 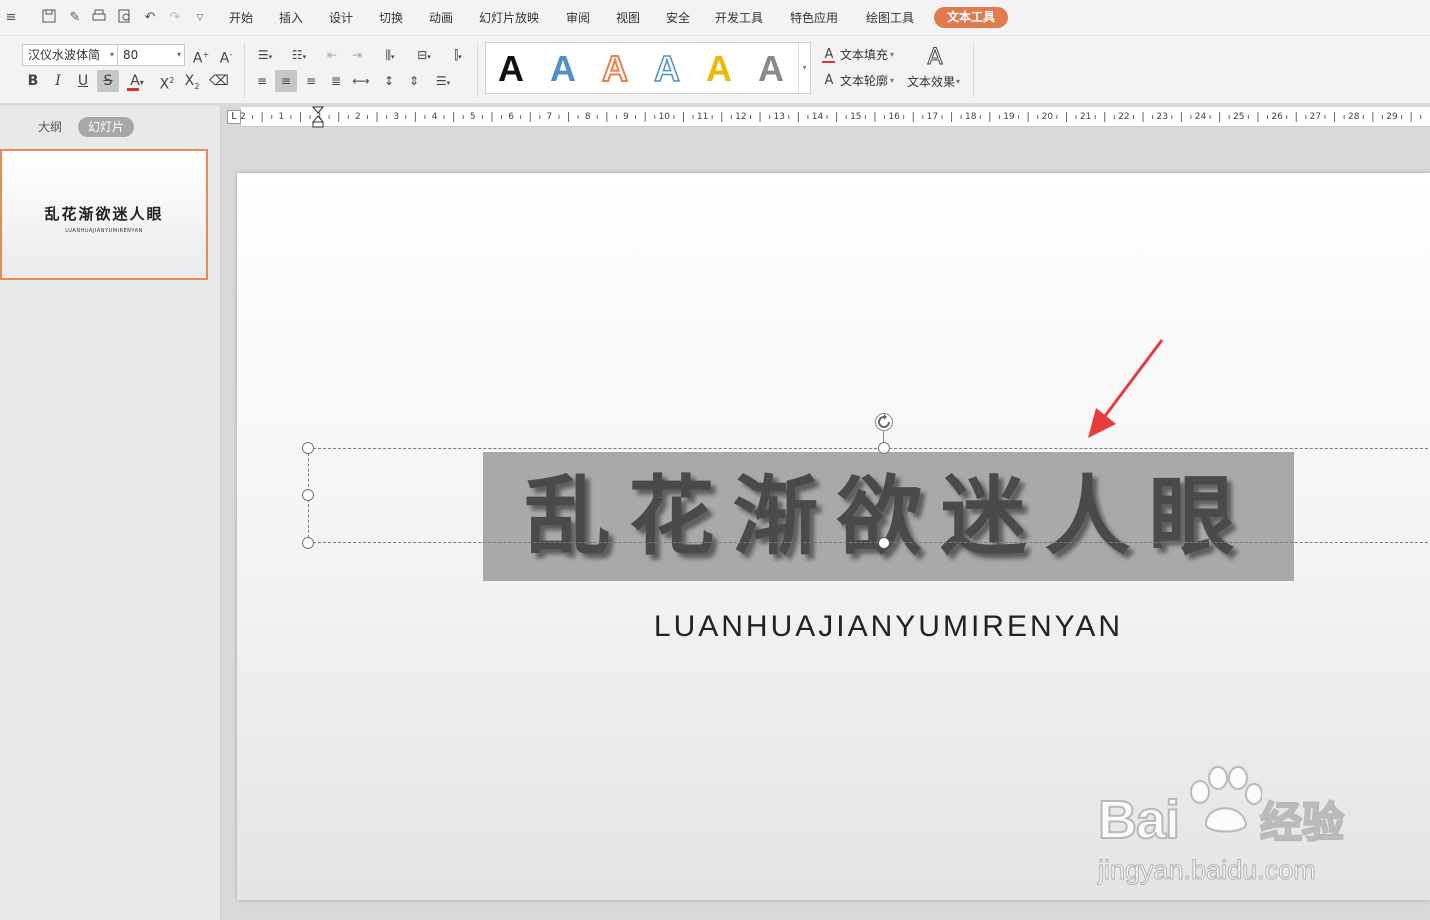 I want to click on text-style-gold: A, so click(x=719, y=69).